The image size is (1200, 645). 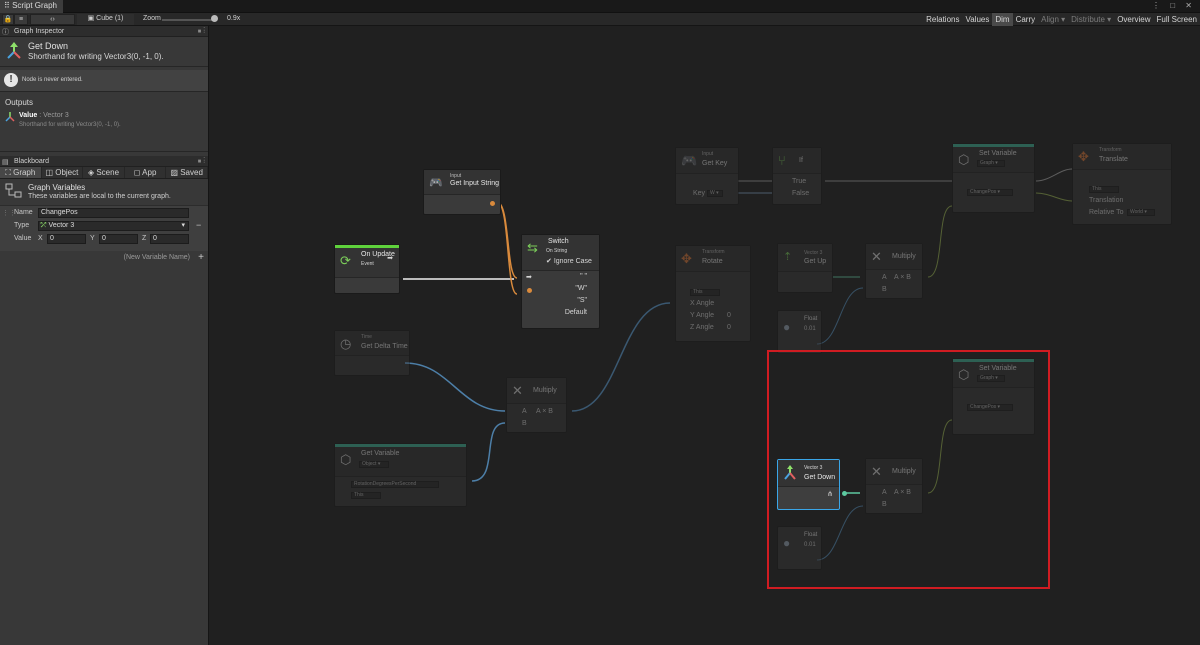 I want to click on code-view-button: ‹›, so click(x=52, y=19).